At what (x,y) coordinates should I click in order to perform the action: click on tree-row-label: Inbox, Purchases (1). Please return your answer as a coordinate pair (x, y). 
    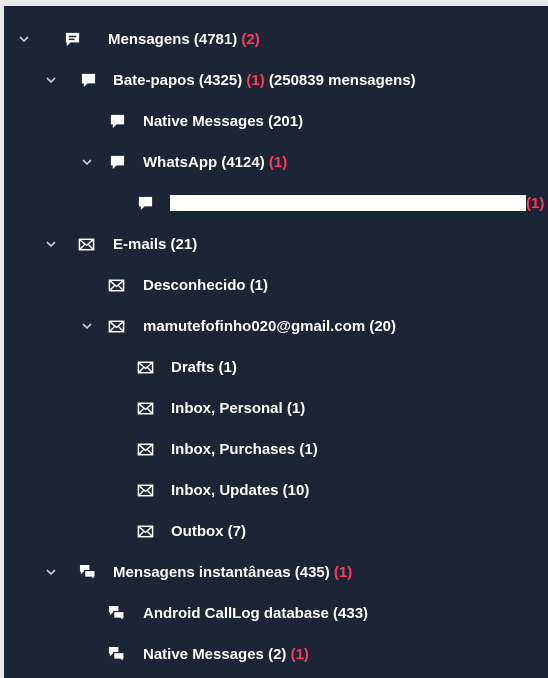
    Looking at the image, I should click on (244, 449).